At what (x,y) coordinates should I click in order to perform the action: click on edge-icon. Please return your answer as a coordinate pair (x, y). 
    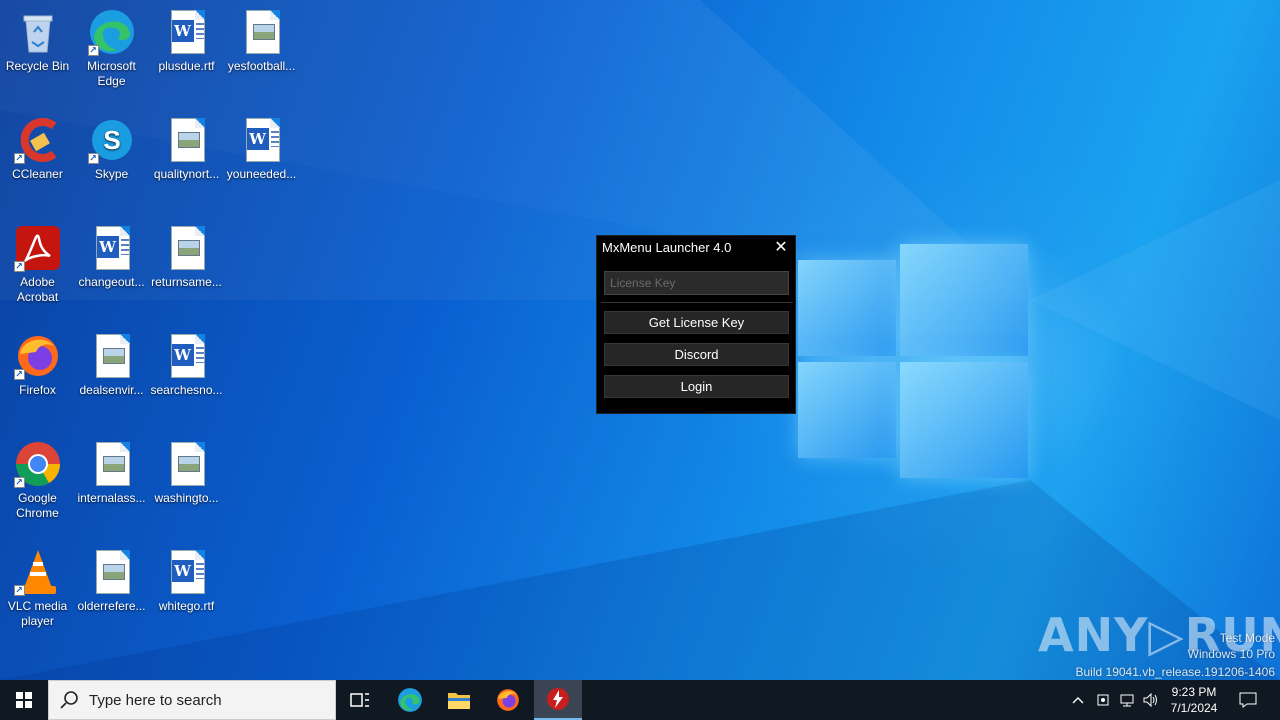
    Looking at the image, I should click on (410, 700).